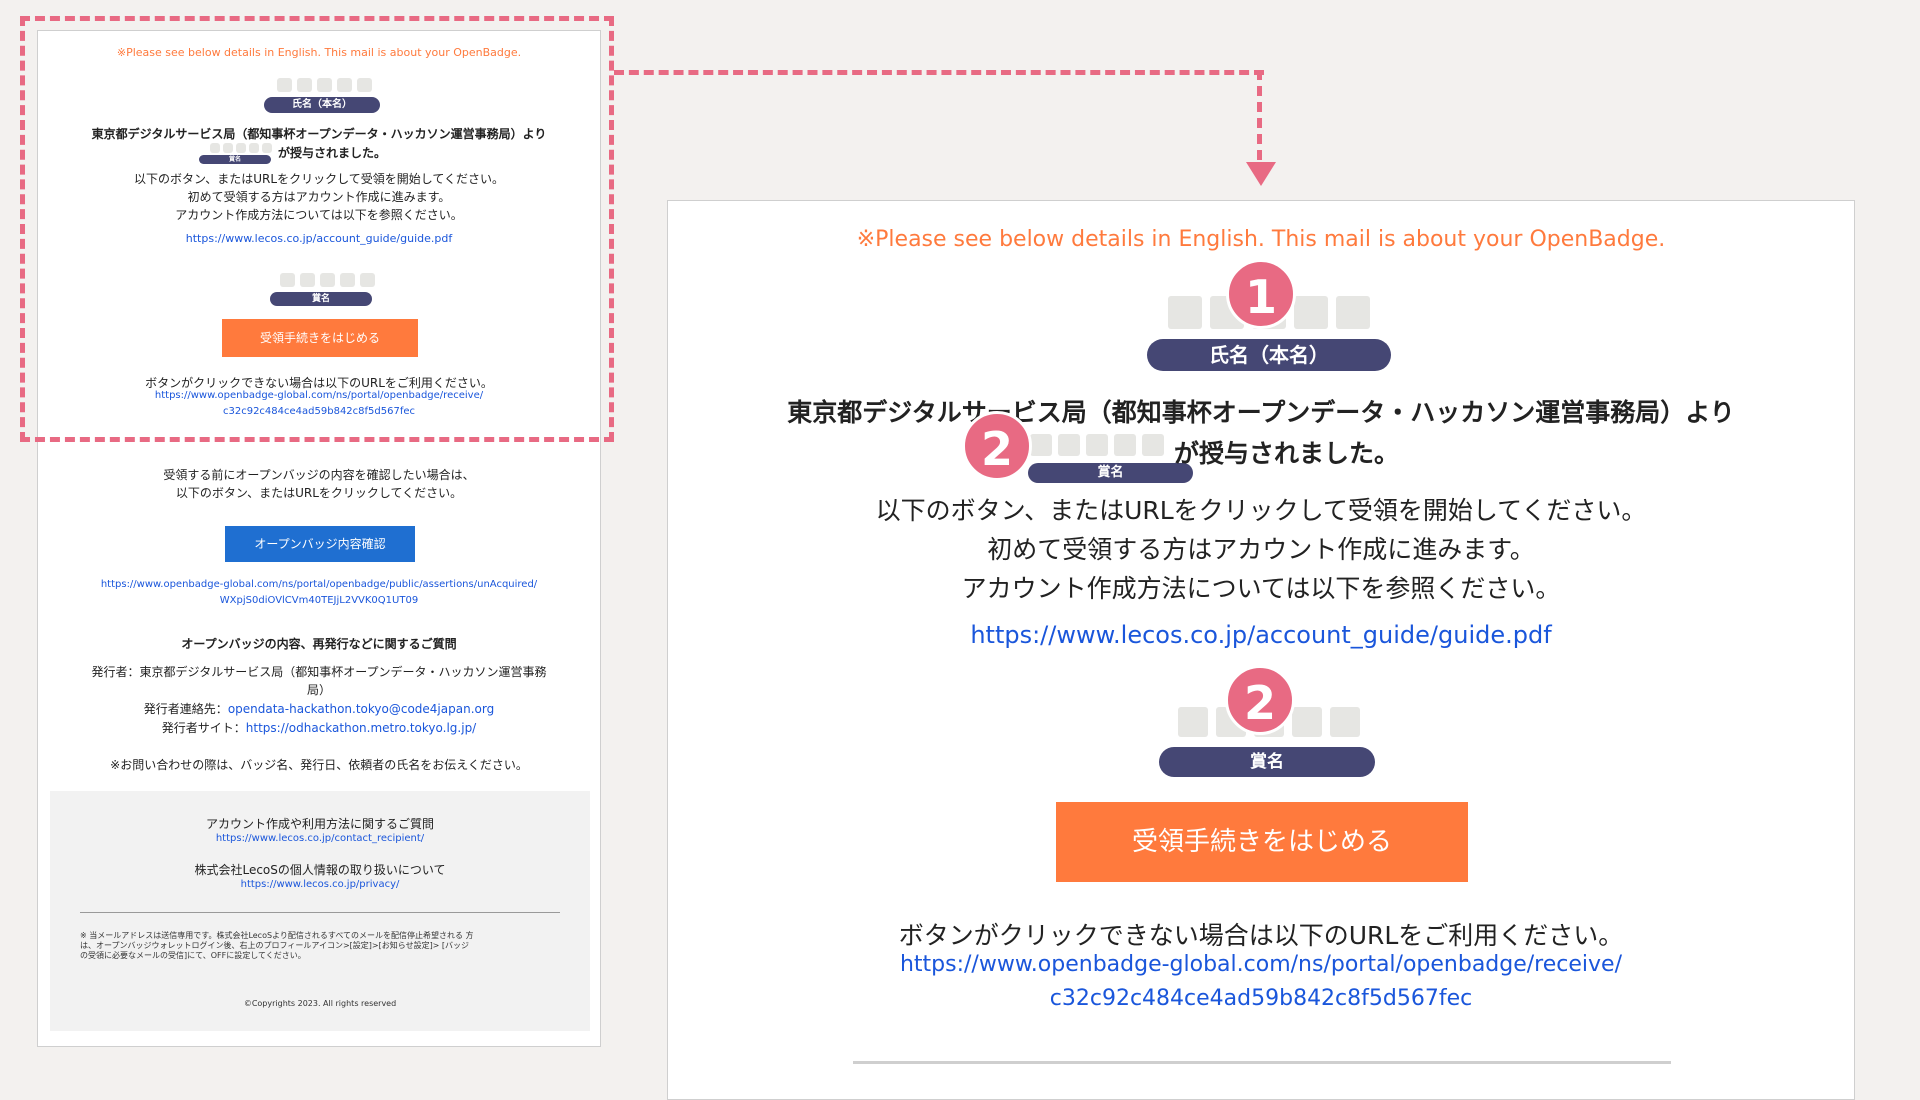 This screenshot has height=1100, width=1920. I want to click on annotation-badge-2a: 2, so click(997, 446).